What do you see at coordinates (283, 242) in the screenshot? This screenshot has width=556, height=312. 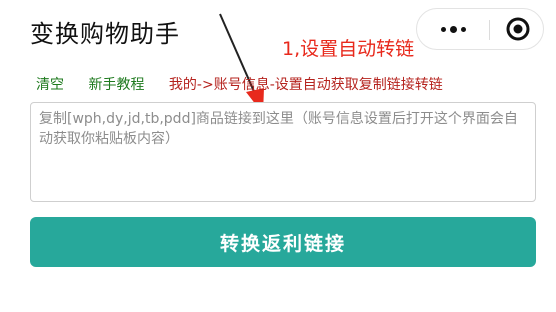 I see `convert-button: 转换返利链接` at bounding box center [283, 242].